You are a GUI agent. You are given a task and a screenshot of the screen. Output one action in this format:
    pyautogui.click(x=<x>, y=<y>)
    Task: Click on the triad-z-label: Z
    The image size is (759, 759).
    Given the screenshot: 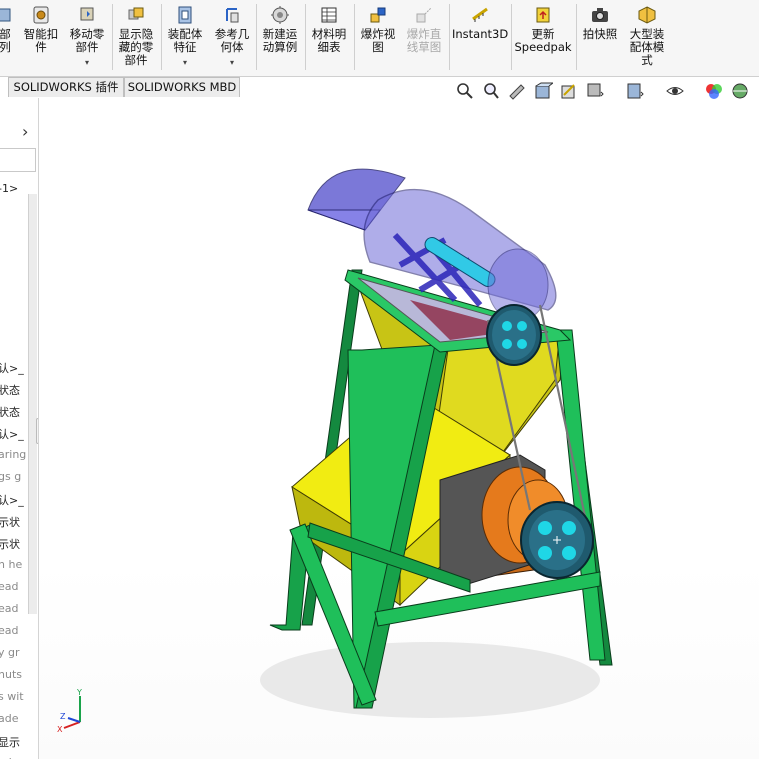 What is the action you would take?
    pyautogui.click(x=63, y=716)
    